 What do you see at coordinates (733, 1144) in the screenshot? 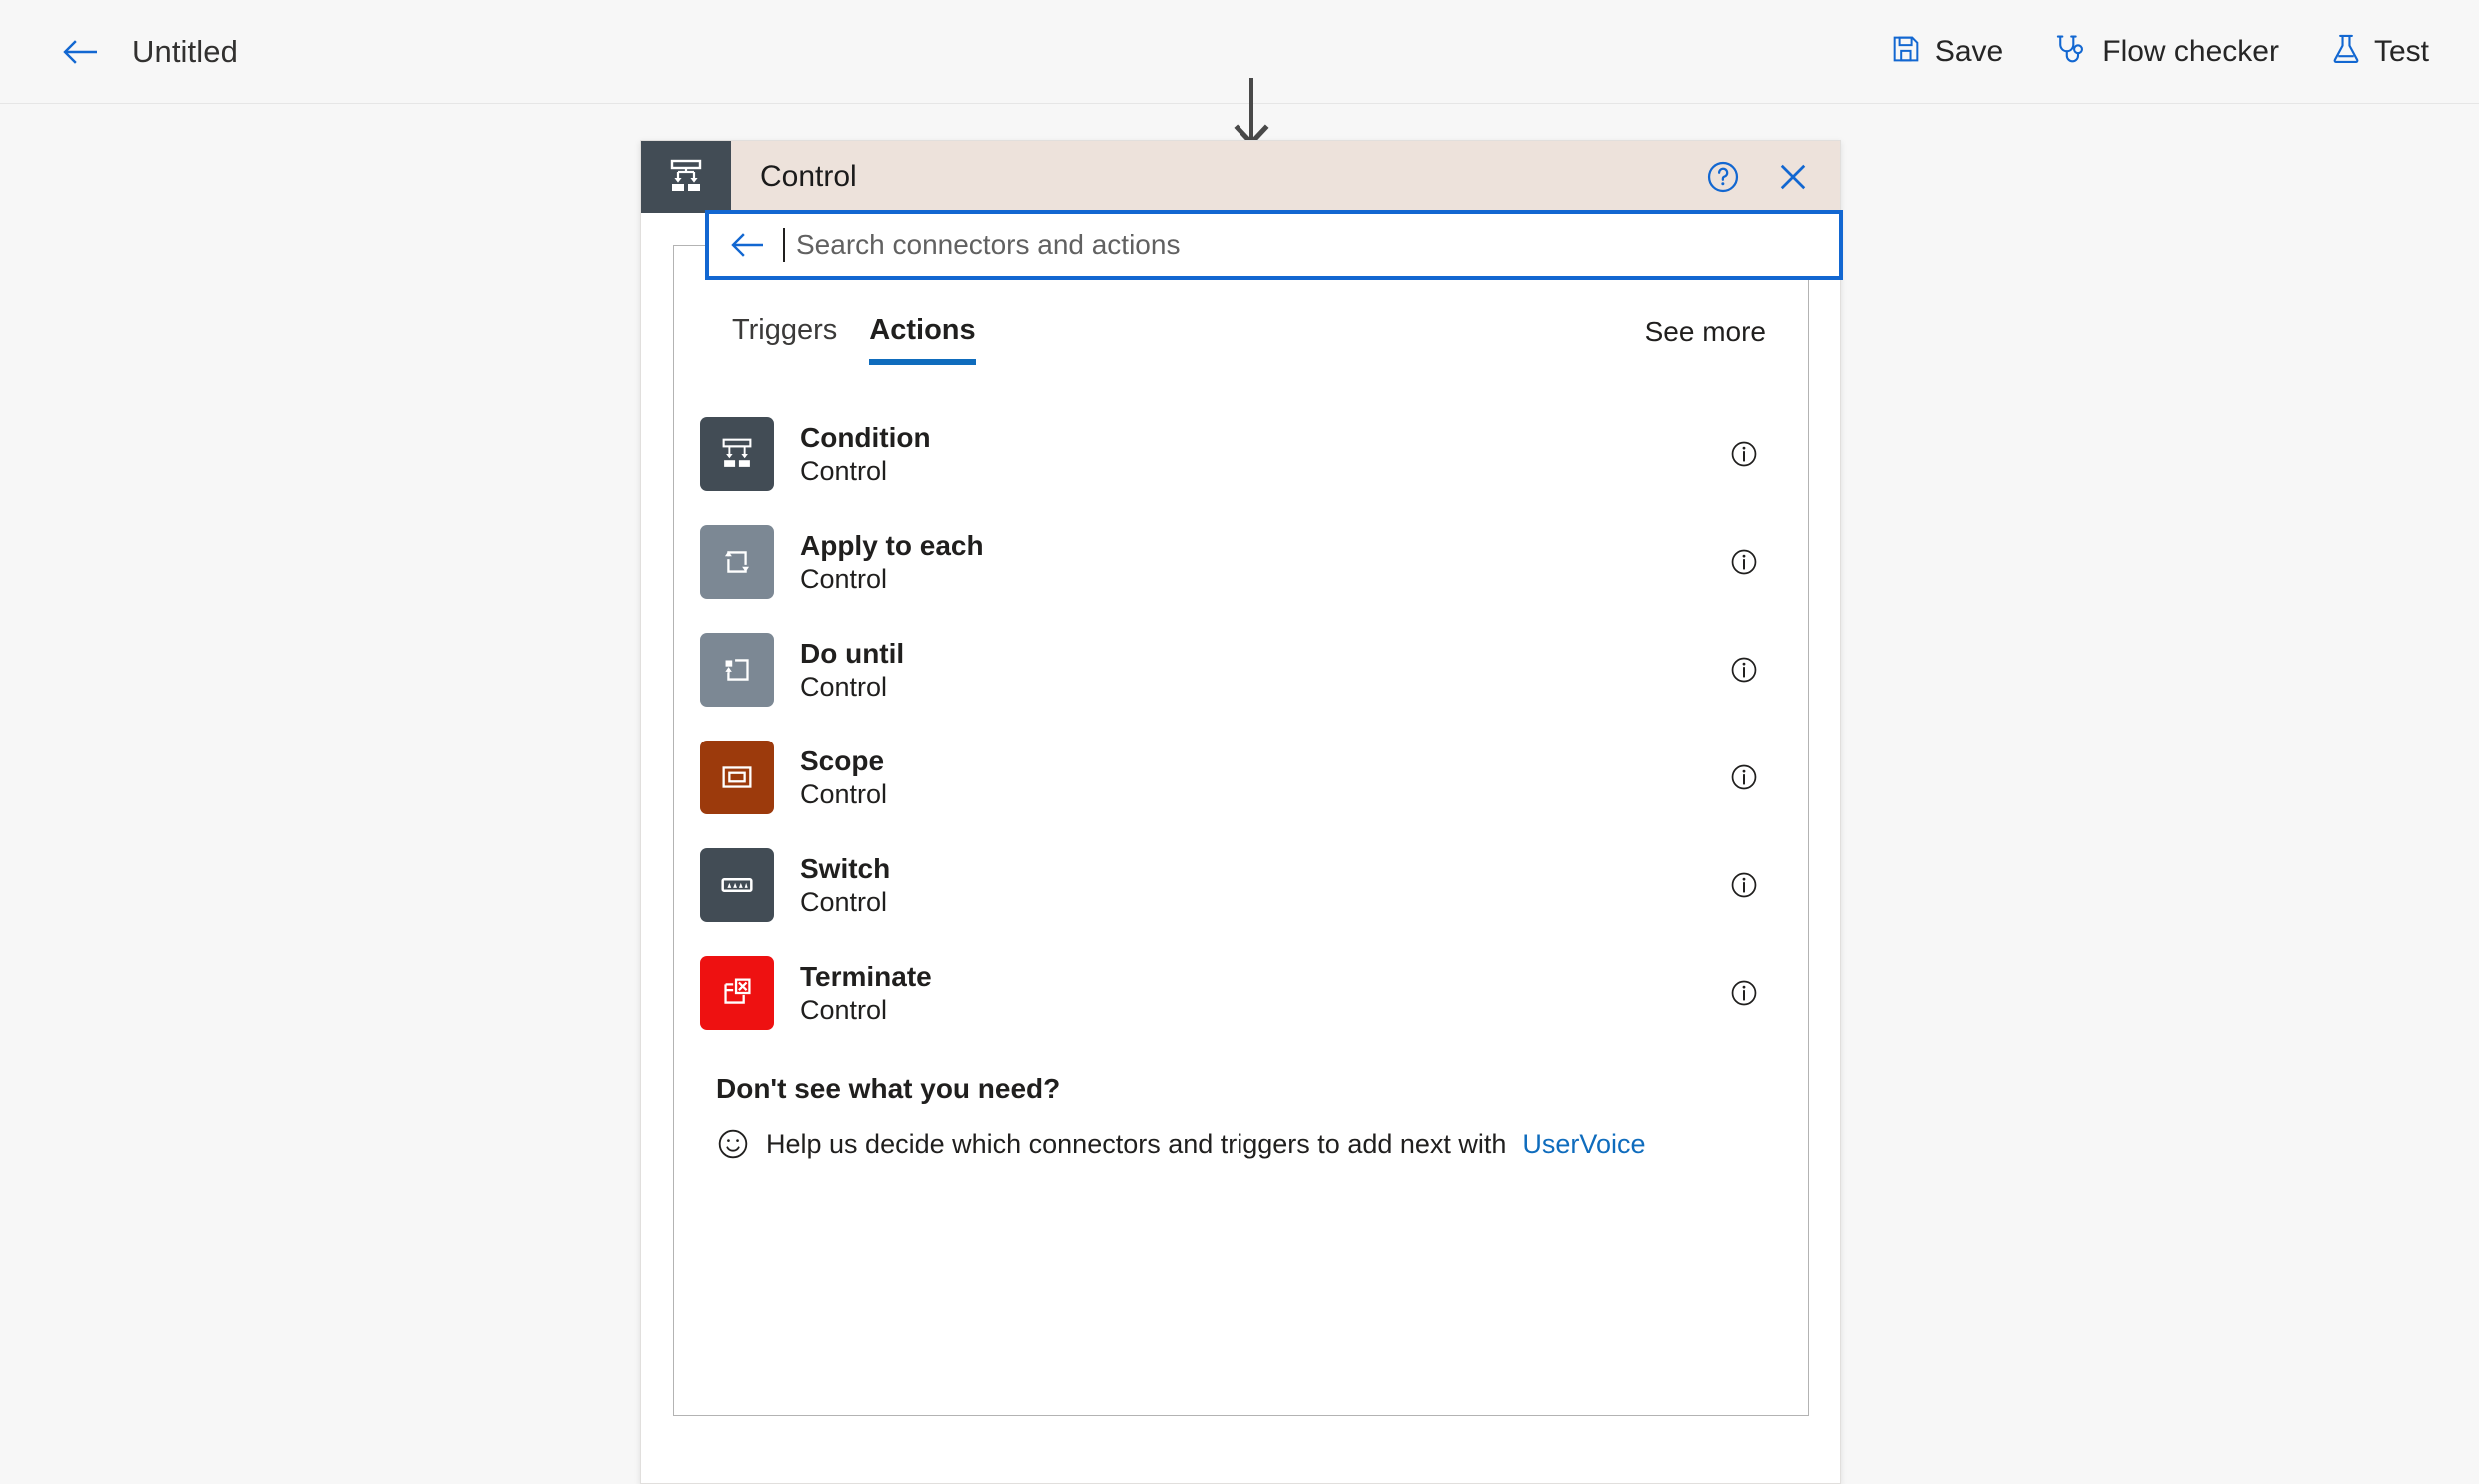
I see `smiley-face-icon` at bounding box center [733, 1144].